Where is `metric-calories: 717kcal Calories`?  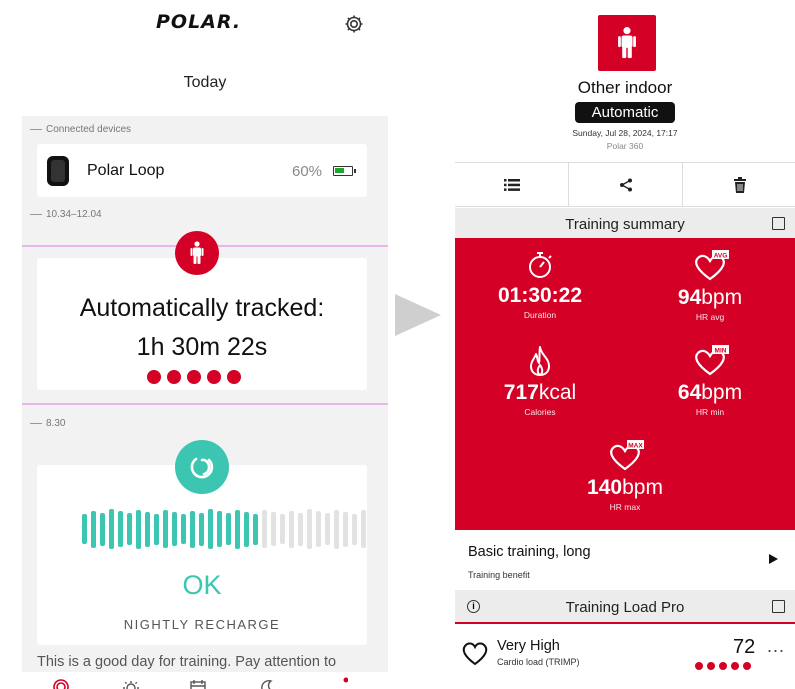 metric-calories: 717kcal Calories is located at coordinates (540, 381).